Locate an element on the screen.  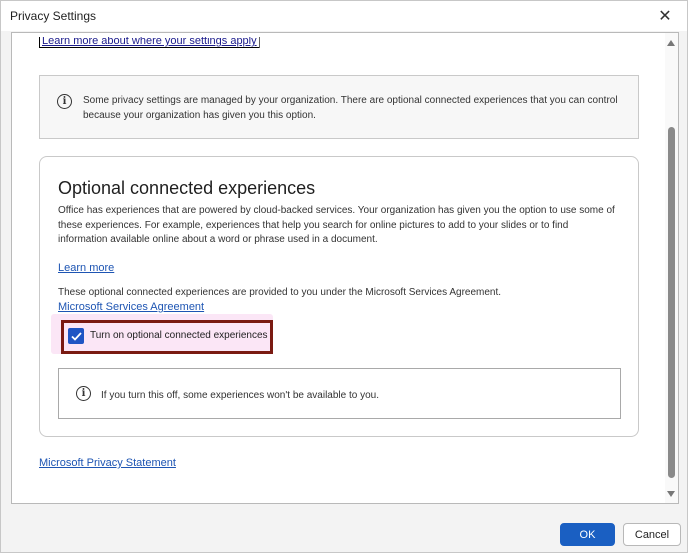
close-button: ✕ is located at coordinates (665, 16).